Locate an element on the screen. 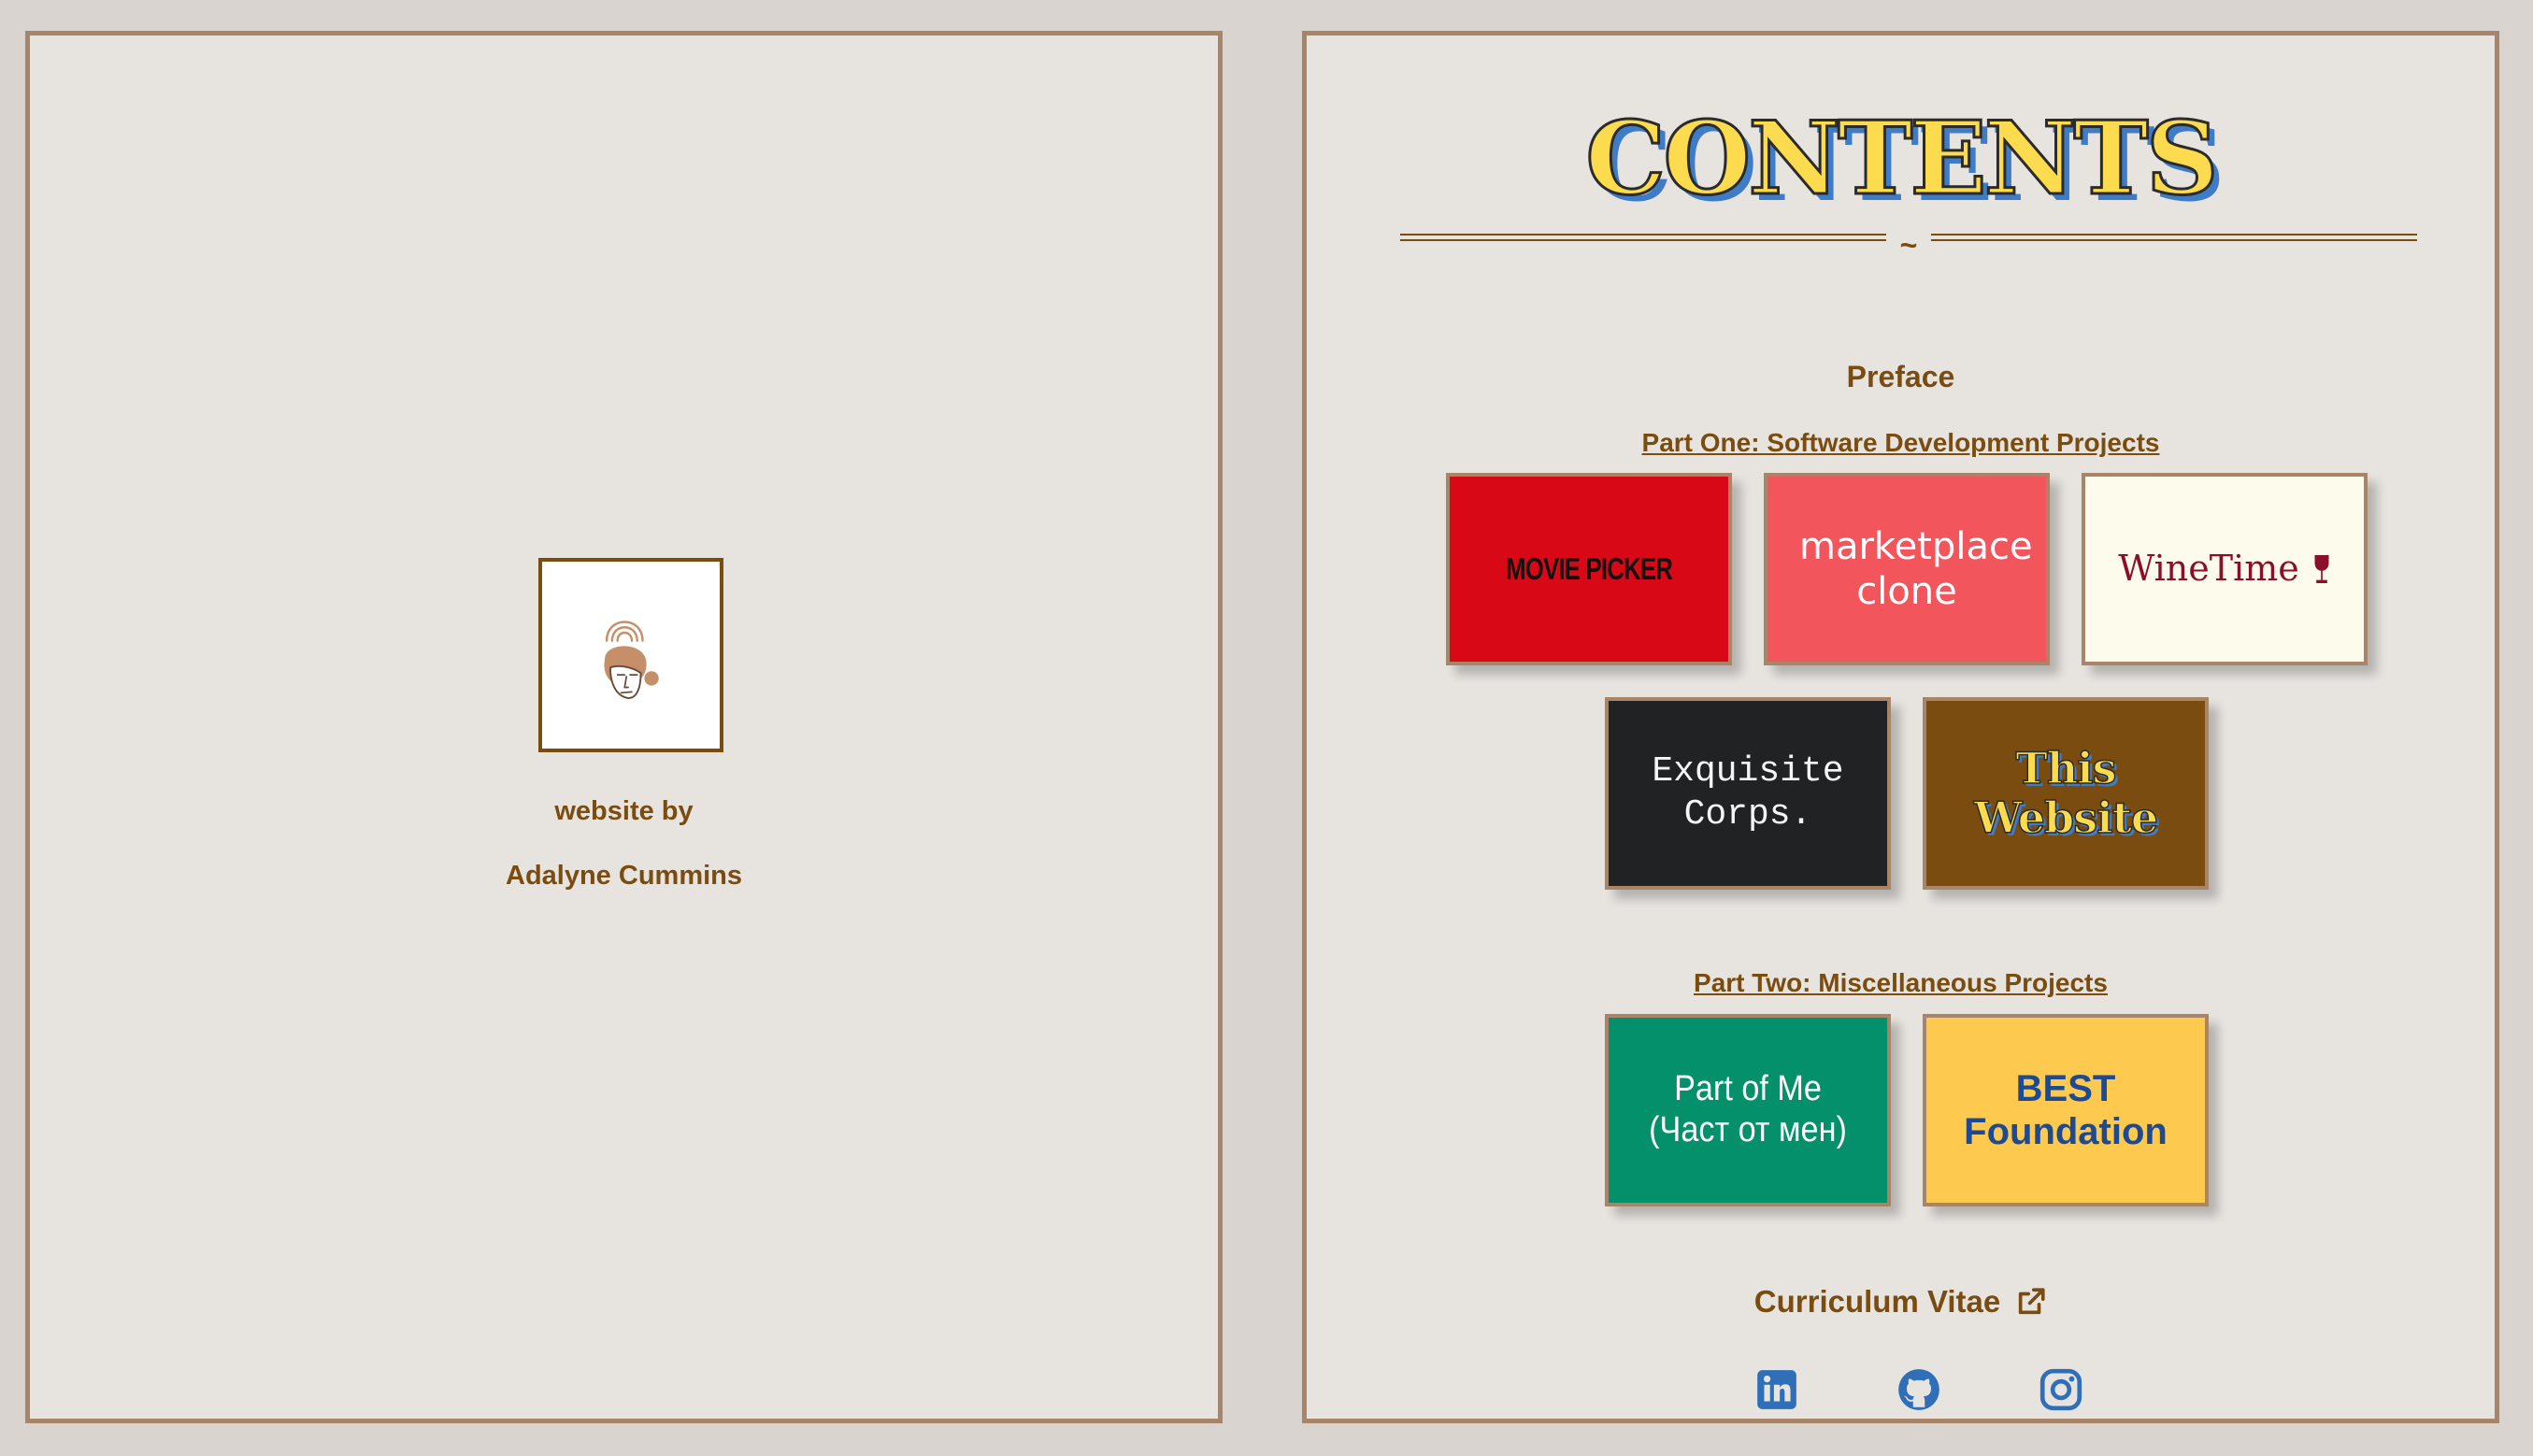  part-two-link: Part Two: Miscellaneous Projects is located at coordinates (1901, 982).